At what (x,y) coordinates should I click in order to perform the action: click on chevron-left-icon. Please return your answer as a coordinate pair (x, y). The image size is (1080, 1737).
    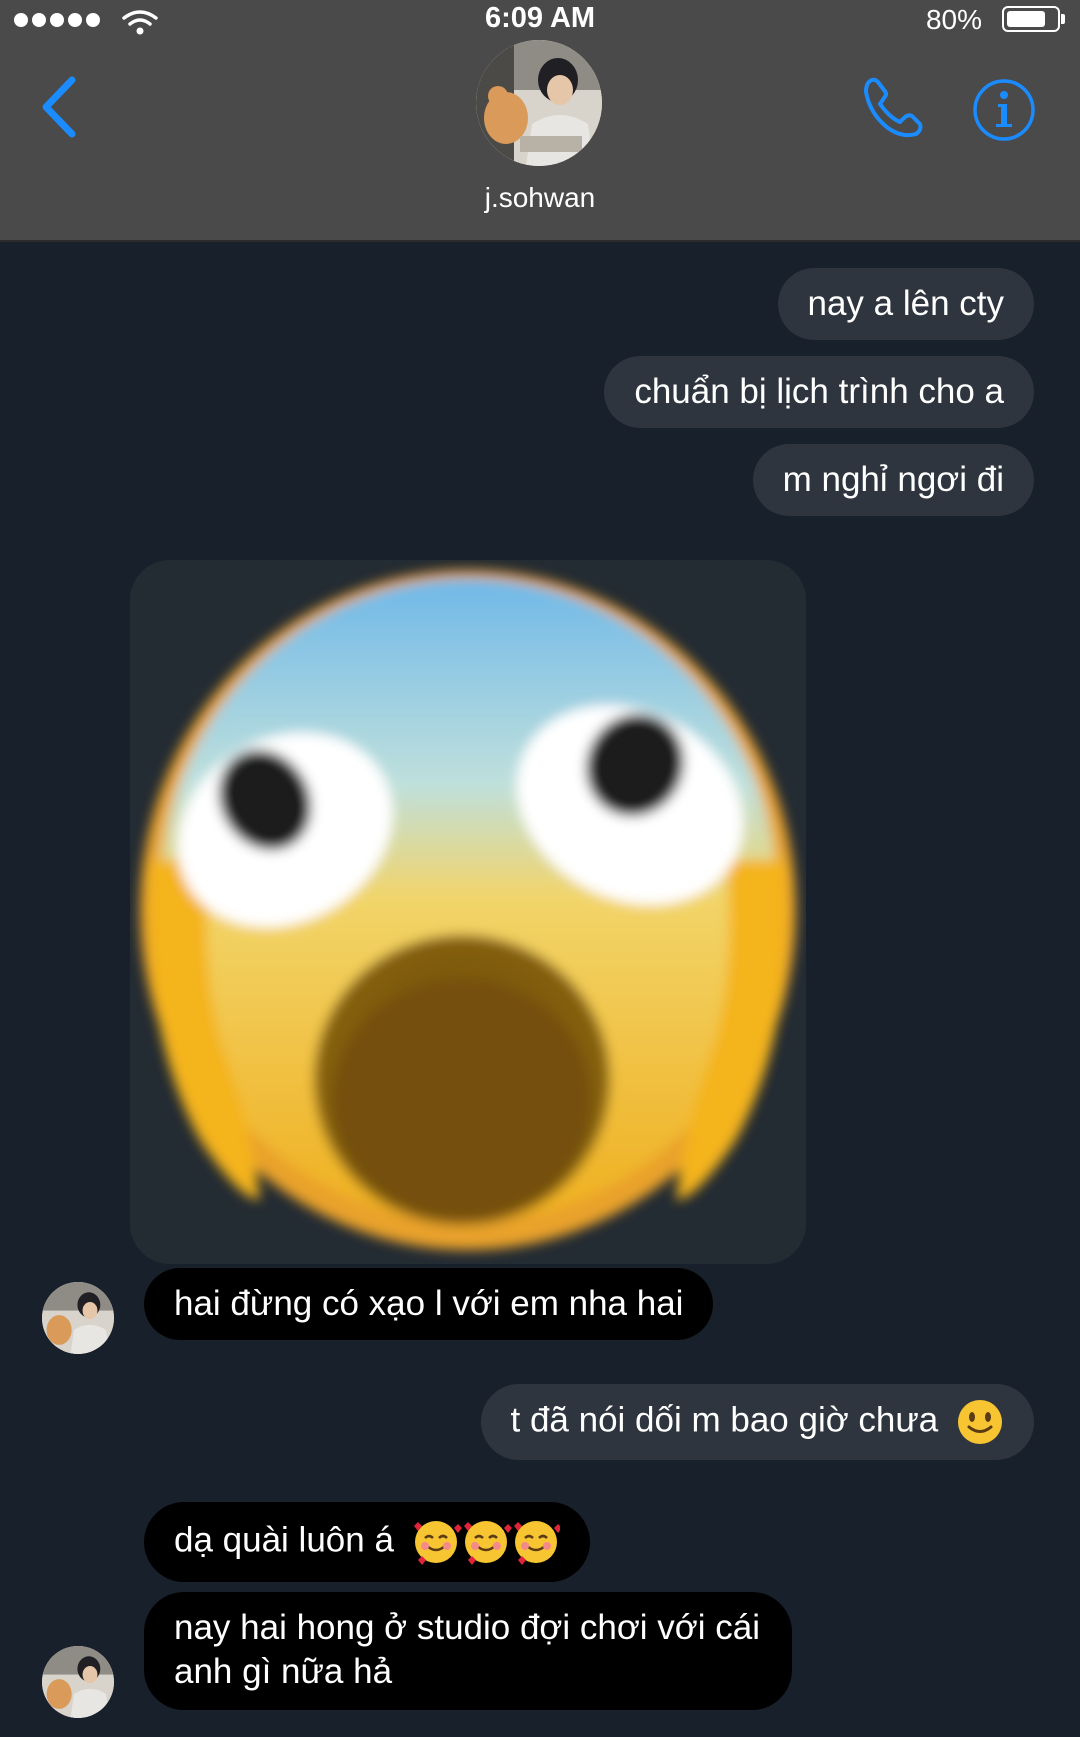
    Looking at the image, I should click on (61, 107).